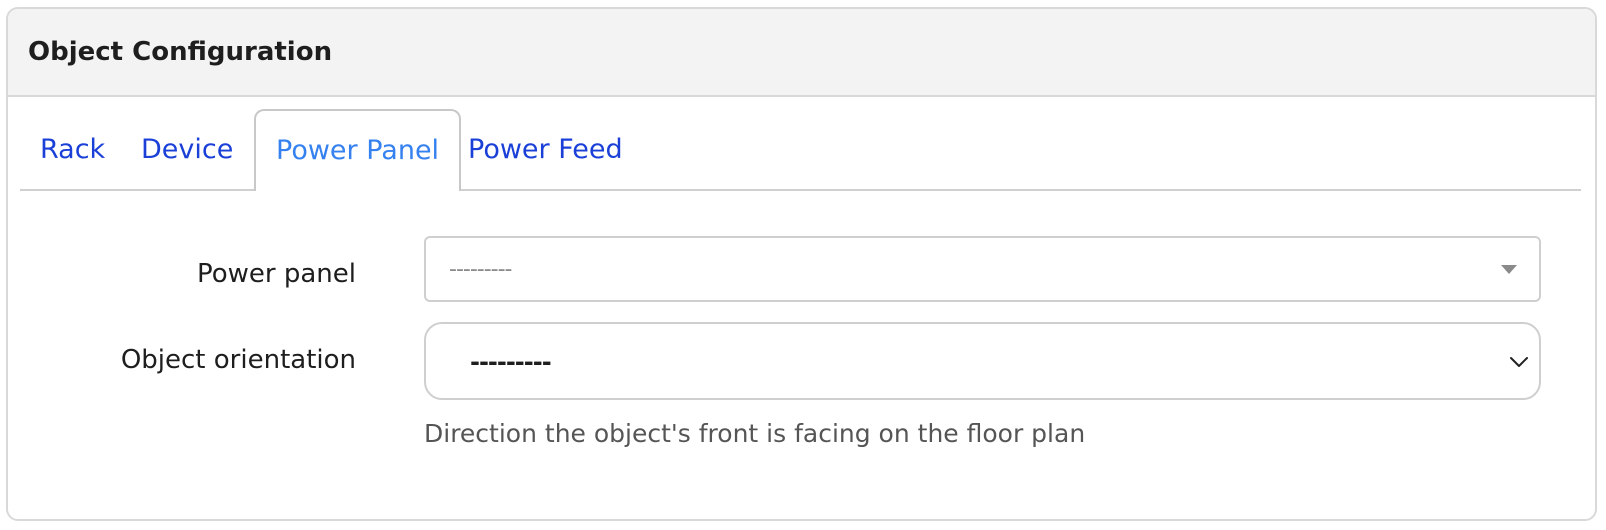  Describe the element at coordinates (982, 361) in the screenshot. I see `object-orientation-select: ---------` at that location.